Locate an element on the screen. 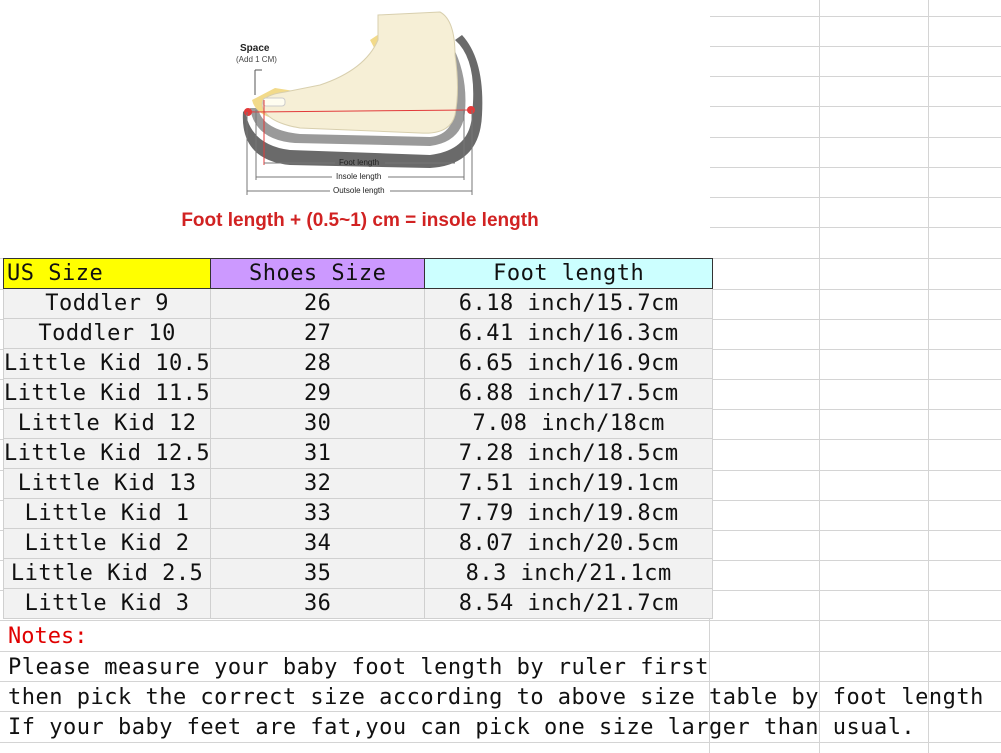 The height and width of the screenshot is (753, 1001). cell-us-size: Little Kid 12.5 is located at coordinates (107, 453).